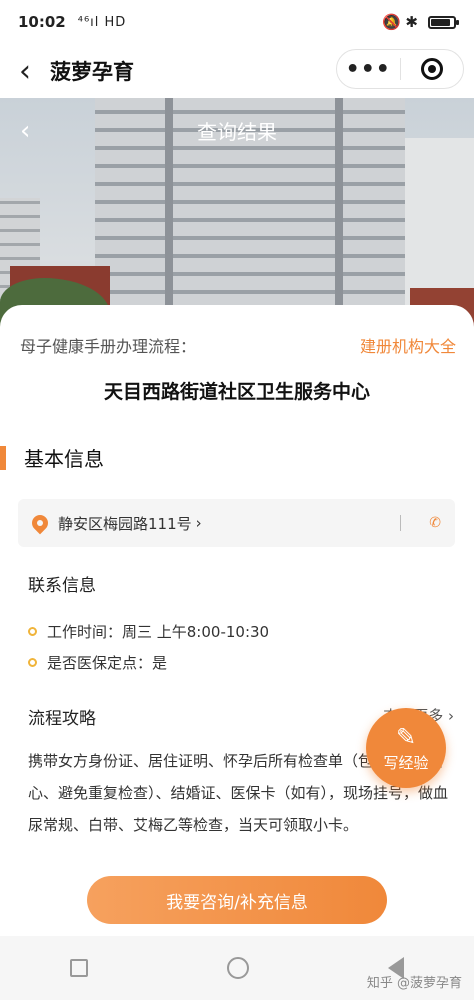 This screenshot has width=474, height=1000. What do you see at coordinates (40, 523) in the screenshot?
I see `location-pin-icon` at bounding box center [40, 523].